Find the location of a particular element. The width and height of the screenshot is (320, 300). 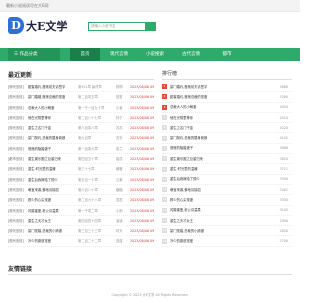

list-item: [现代言情] 重生之天才女王第四百四十四章凌凌 2023/08/06 09:15 is located at coordinates (81, 221).